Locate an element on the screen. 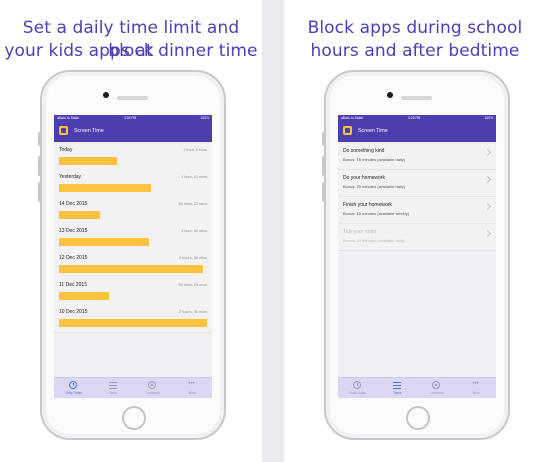 This screenshot has height=462, width=546. usage-row: 11 Dec 2015 56 mins, 25 secs is located at coordinates (133, 292).